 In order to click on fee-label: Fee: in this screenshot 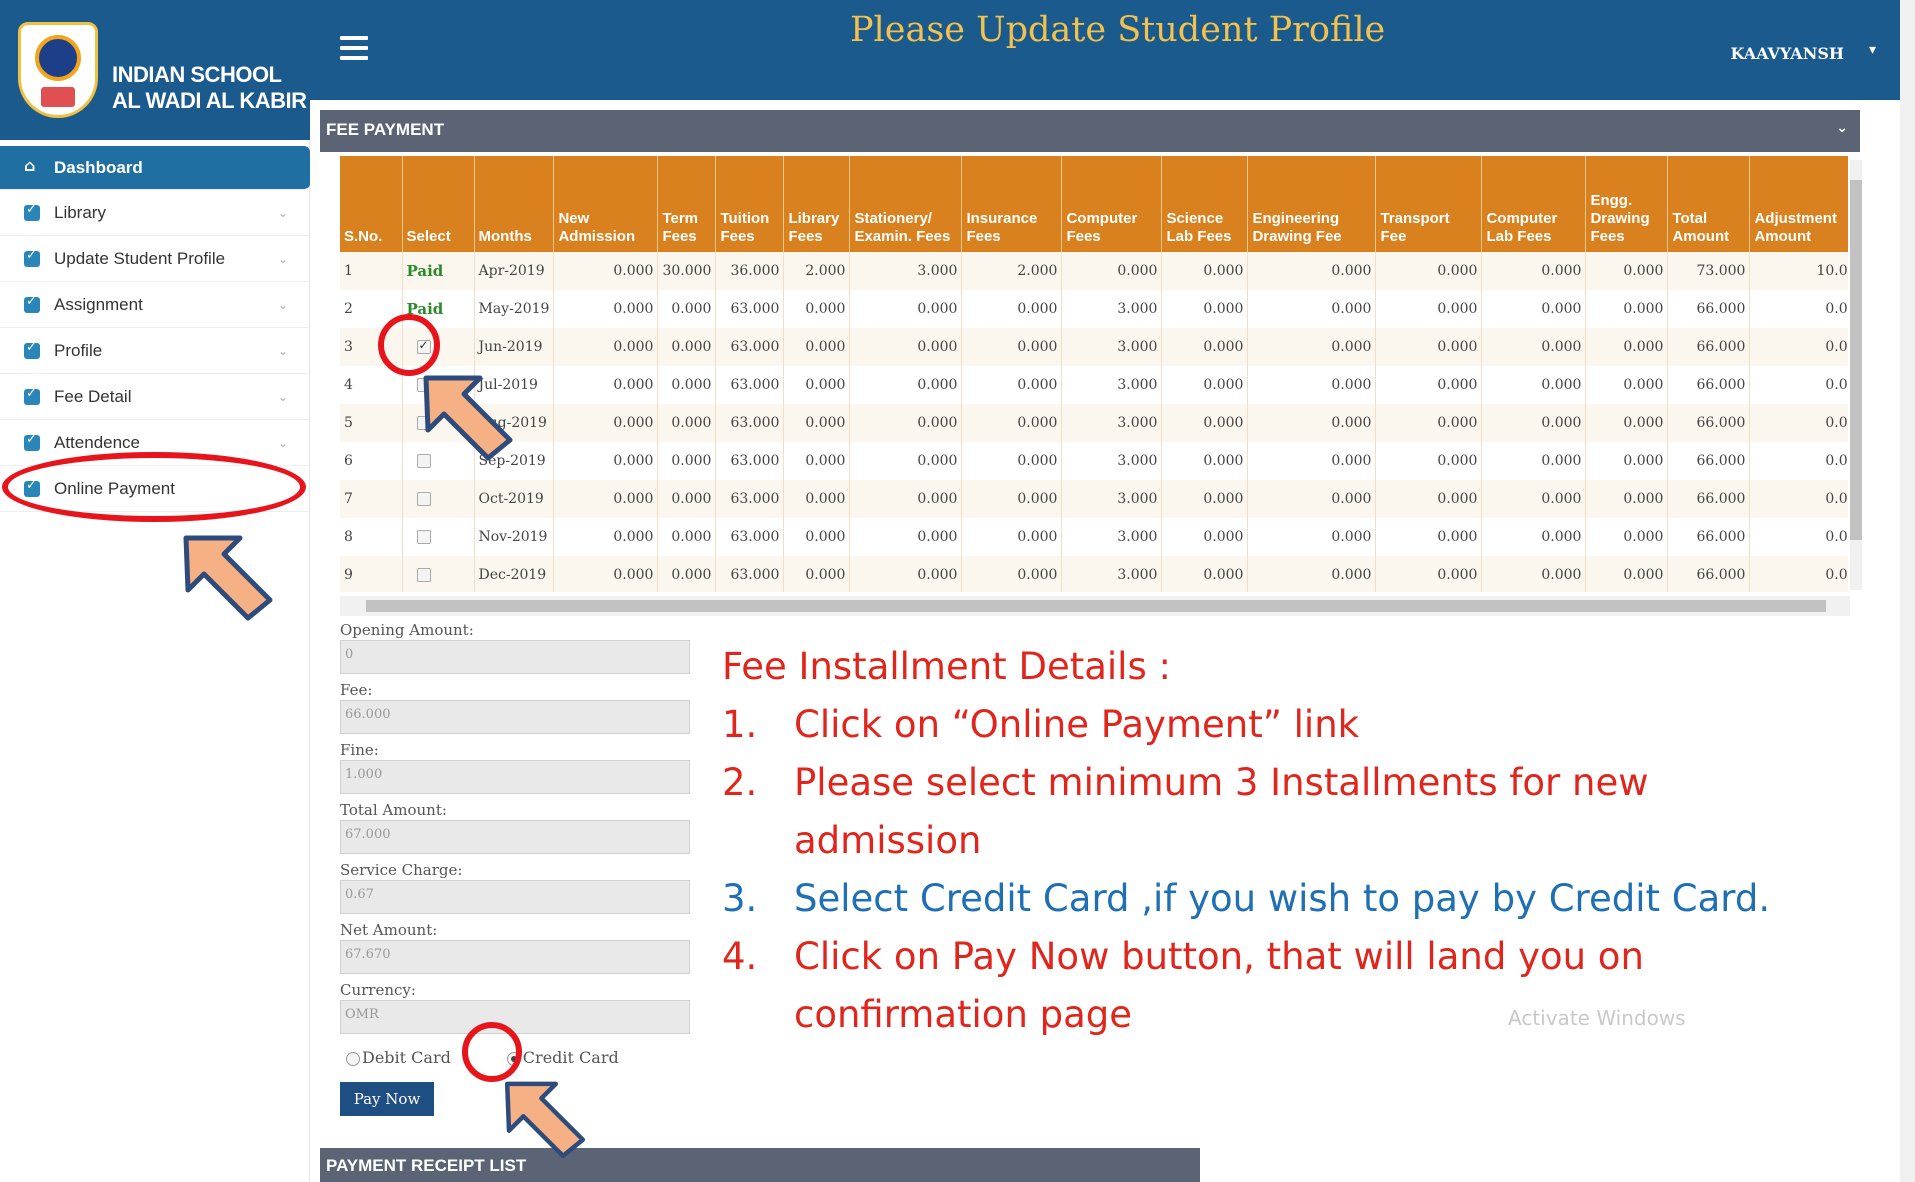, I will do `click(356, 690)`.